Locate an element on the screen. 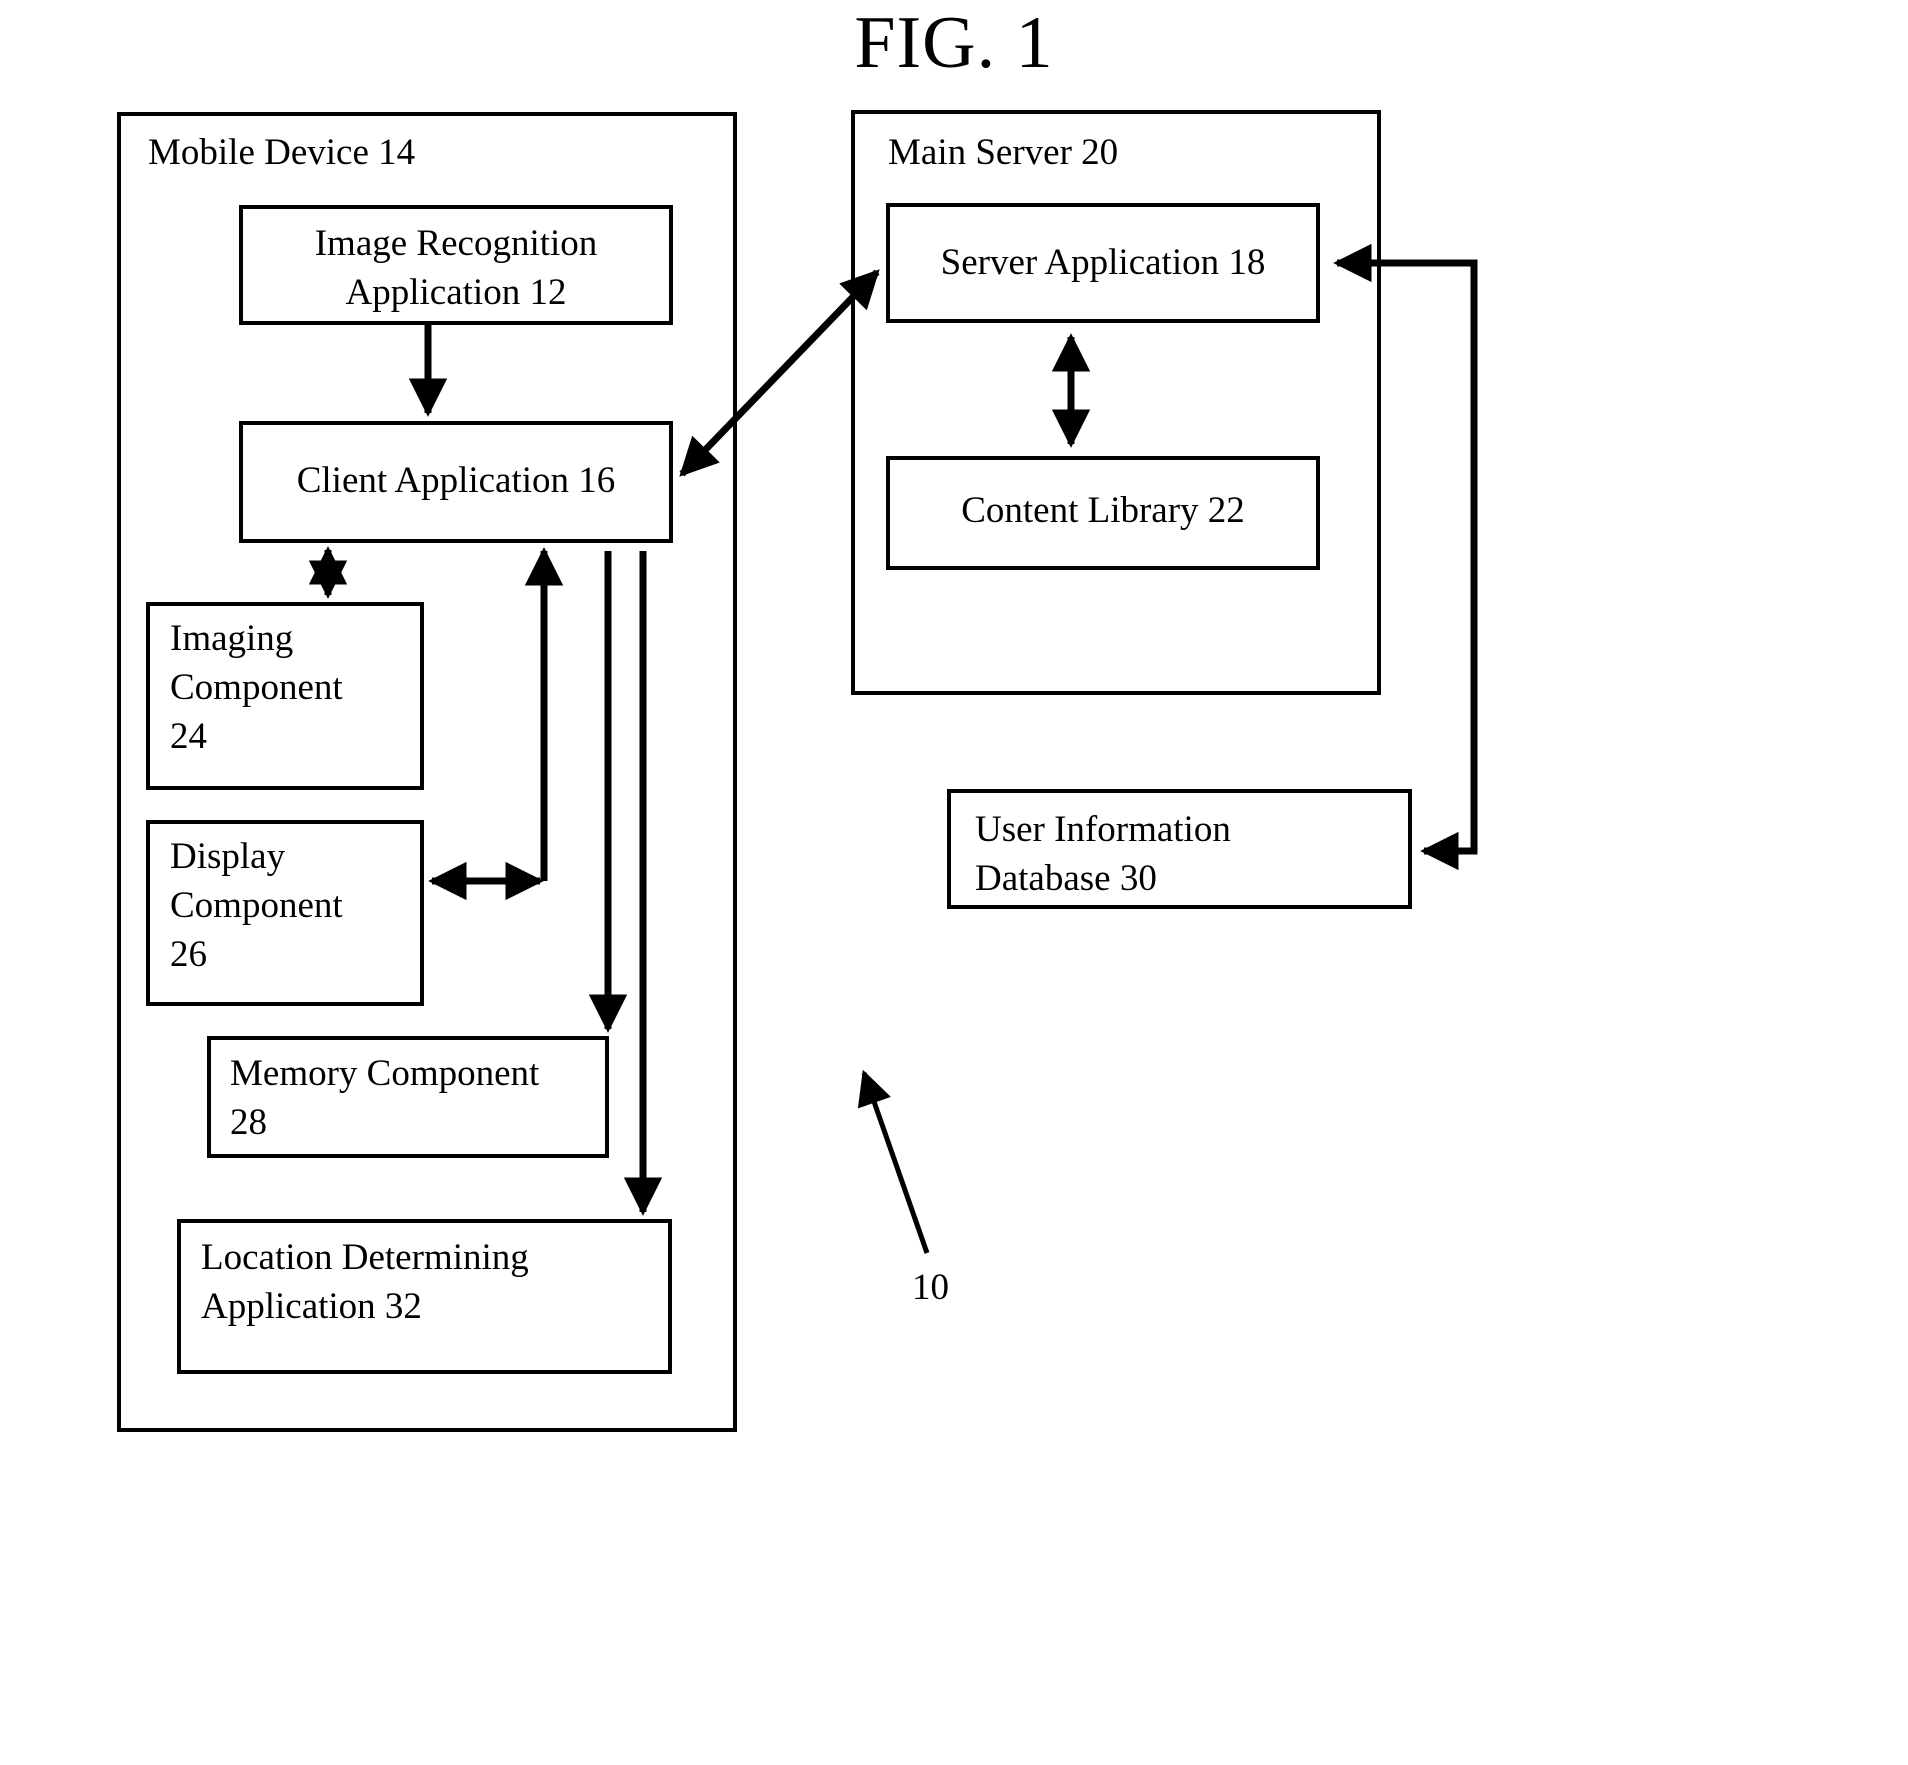 This screenshot has width=1908, height=1765. main-server-label: Main Server 20 is located at coordinates (1003, 152).